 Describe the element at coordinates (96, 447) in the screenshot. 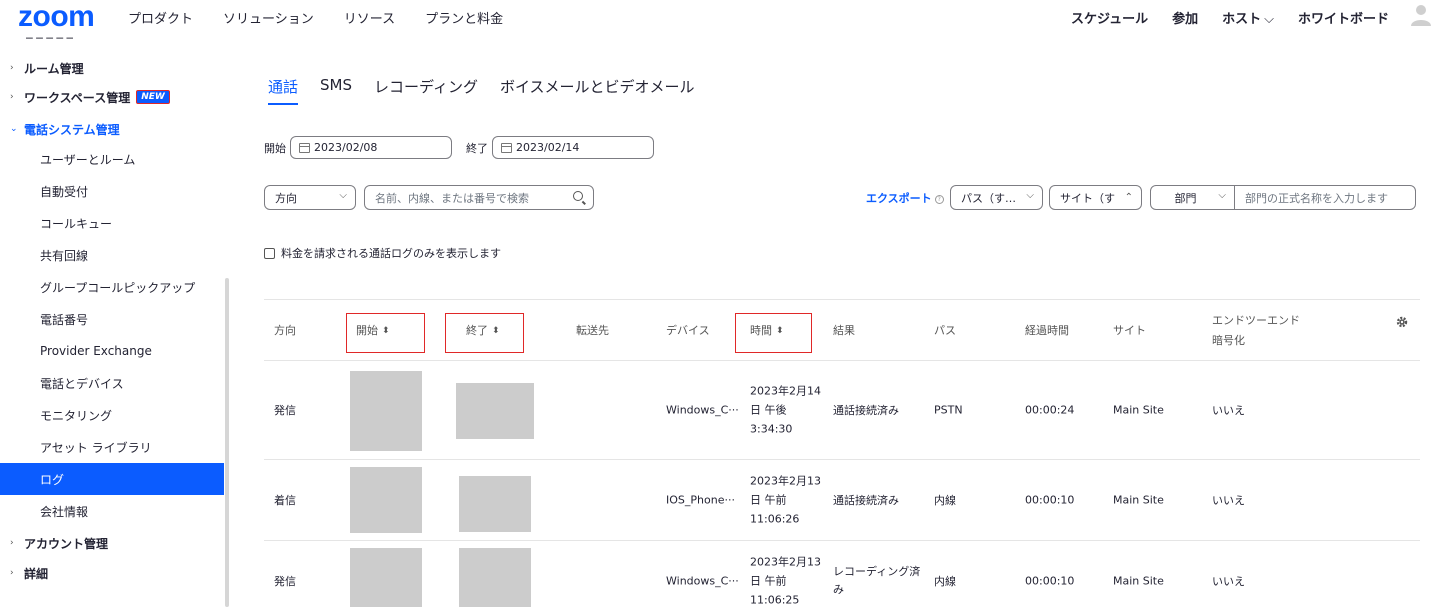

I see `sidebar-item-label: アセット ライブラリ` at that location.